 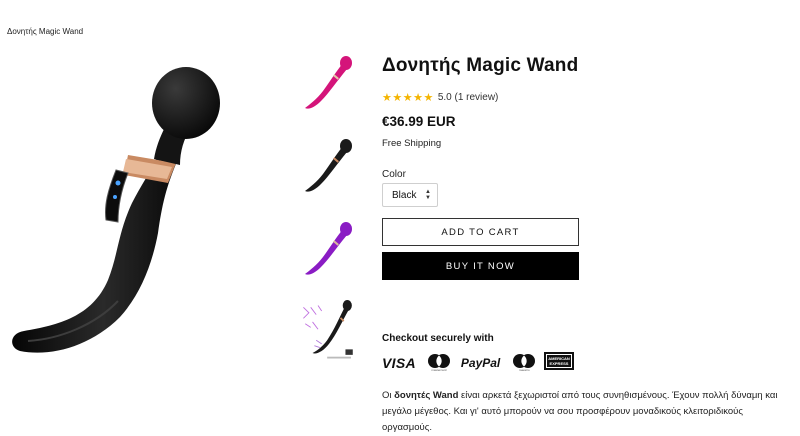 What do you see at coordinates (480, 65) in the screenshot?
I see `product-title: Δονητής Magic Wand` at bounding box center [480, 65].